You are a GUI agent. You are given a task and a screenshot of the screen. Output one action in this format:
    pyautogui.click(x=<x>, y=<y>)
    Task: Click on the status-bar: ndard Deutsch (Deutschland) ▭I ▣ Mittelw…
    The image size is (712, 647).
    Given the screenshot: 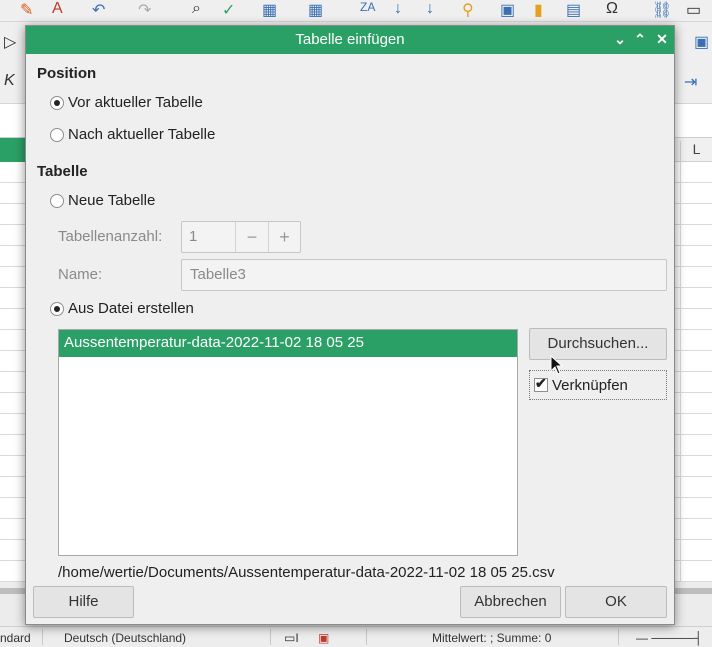 What is the action you would take?
    pyautogui.click(x=356, y=636)
    